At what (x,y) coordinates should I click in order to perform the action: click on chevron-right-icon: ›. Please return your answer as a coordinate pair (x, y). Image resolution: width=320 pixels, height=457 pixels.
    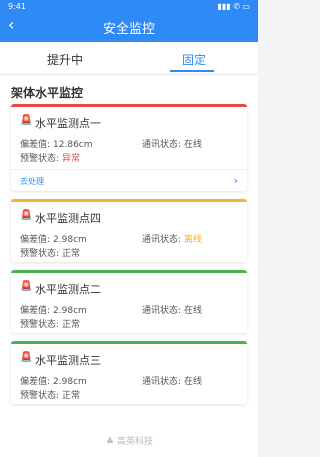
    Looking at the image, I should click on (236, 180).